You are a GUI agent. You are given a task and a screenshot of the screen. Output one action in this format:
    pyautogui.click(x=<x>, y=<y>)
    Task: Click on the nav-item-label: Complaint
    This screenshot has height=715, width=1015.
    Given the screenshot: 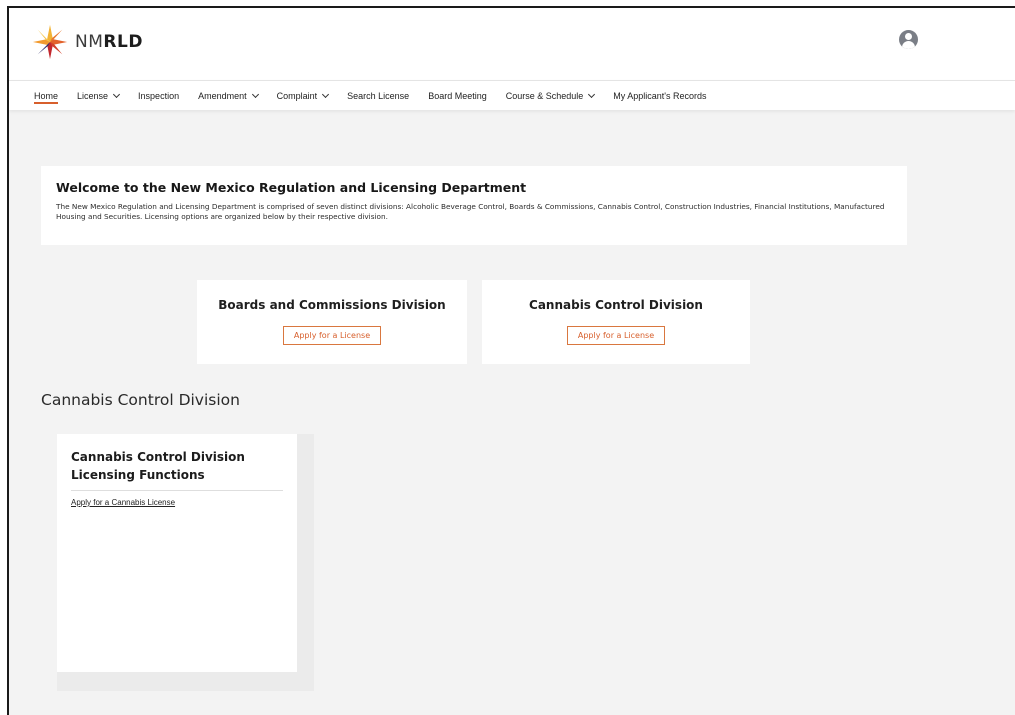 What is the action you would take?
    pyautogui.click(x=297, y=95)
    